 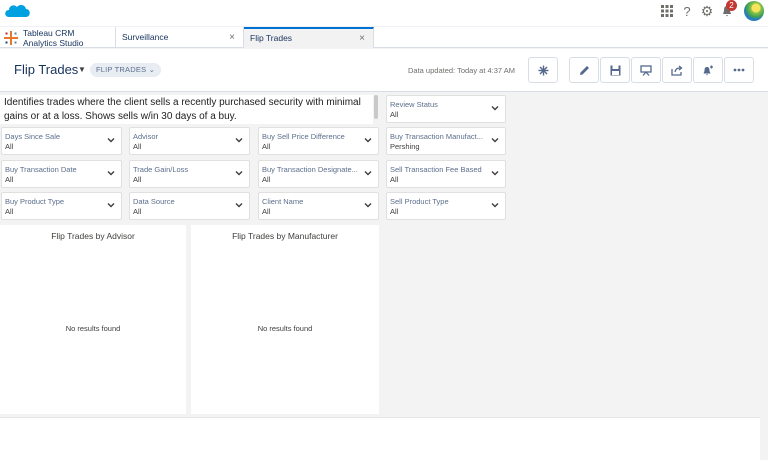 I want to click on filter-label: Buy Sell Price Difference, so click(x=303, y=136).